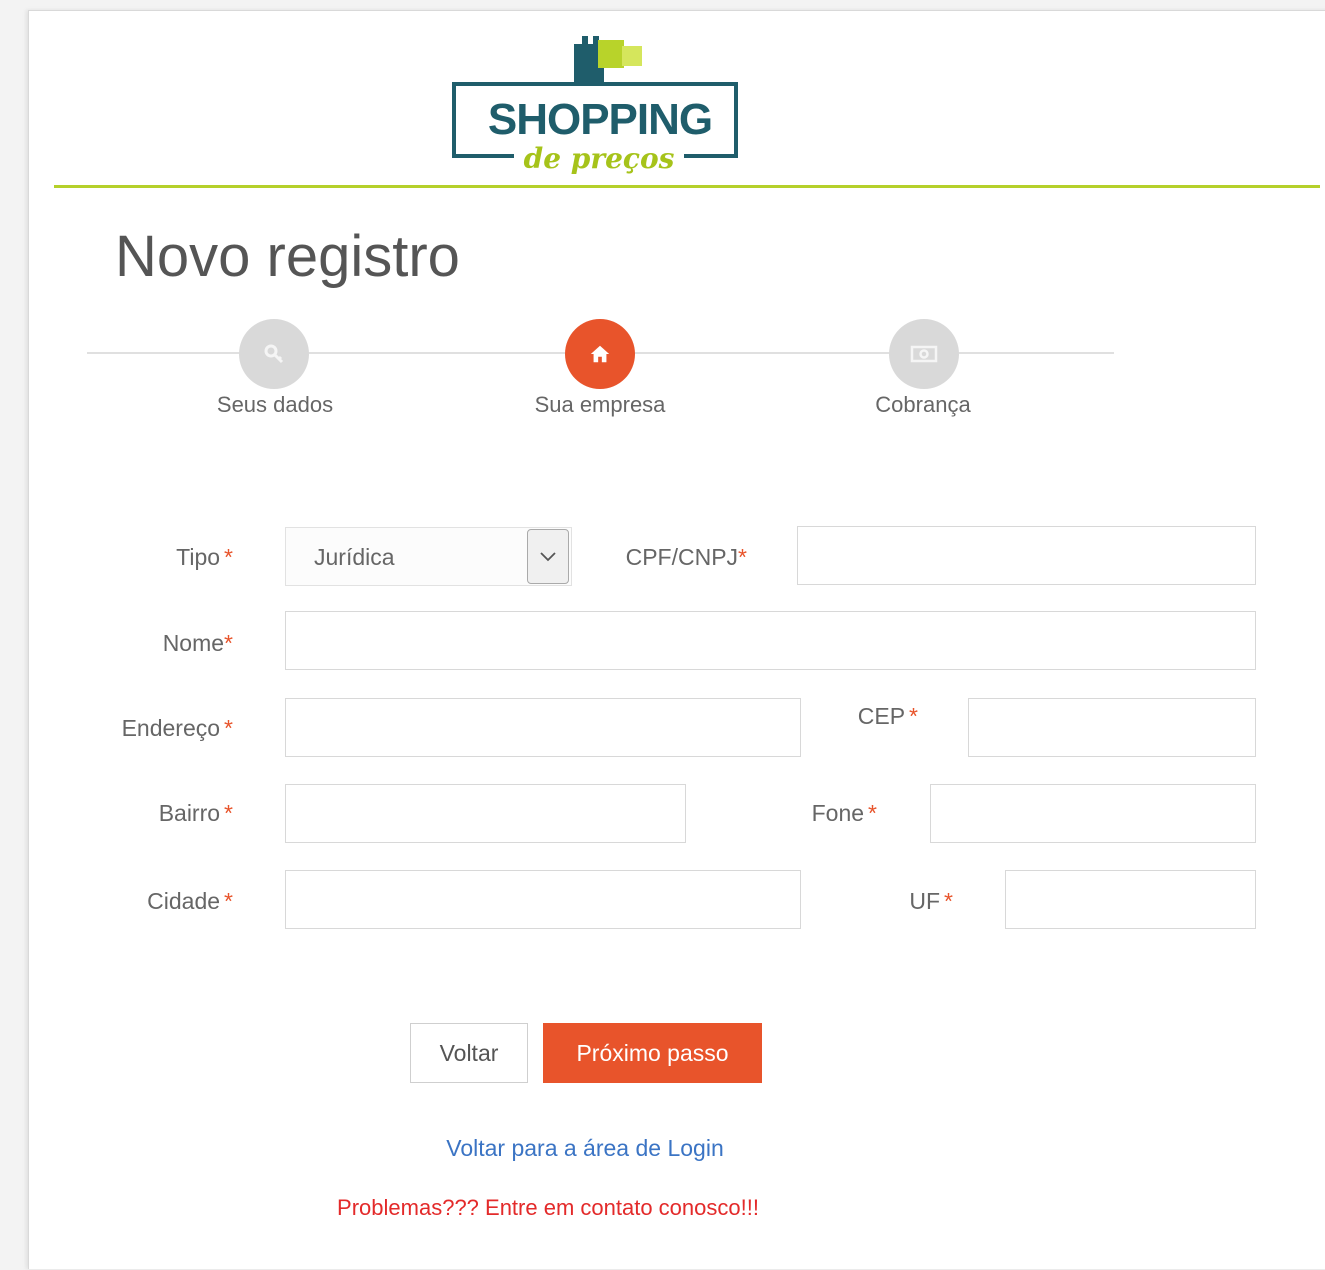 The image size is (1325, 1270). I want to click on money-icon, so click(924, 354).